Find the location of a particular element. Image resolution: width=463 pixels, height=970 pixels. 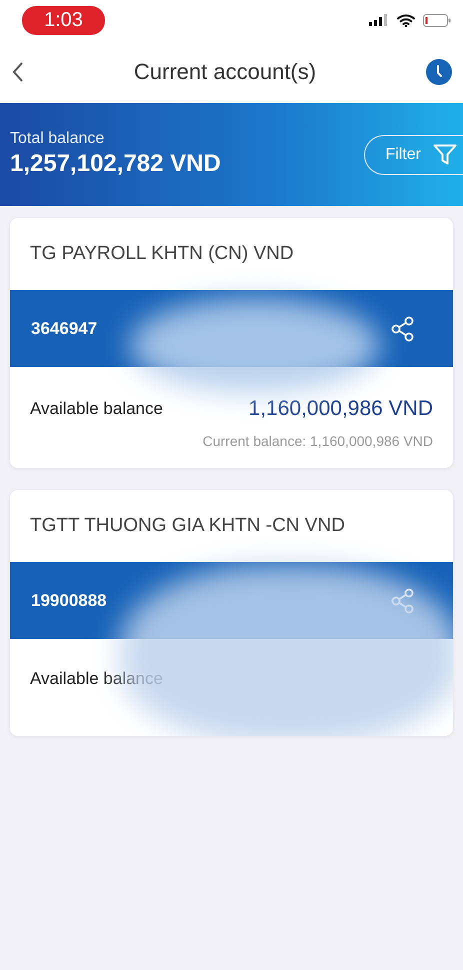

clock-icon is located at coordinates (439, 71).